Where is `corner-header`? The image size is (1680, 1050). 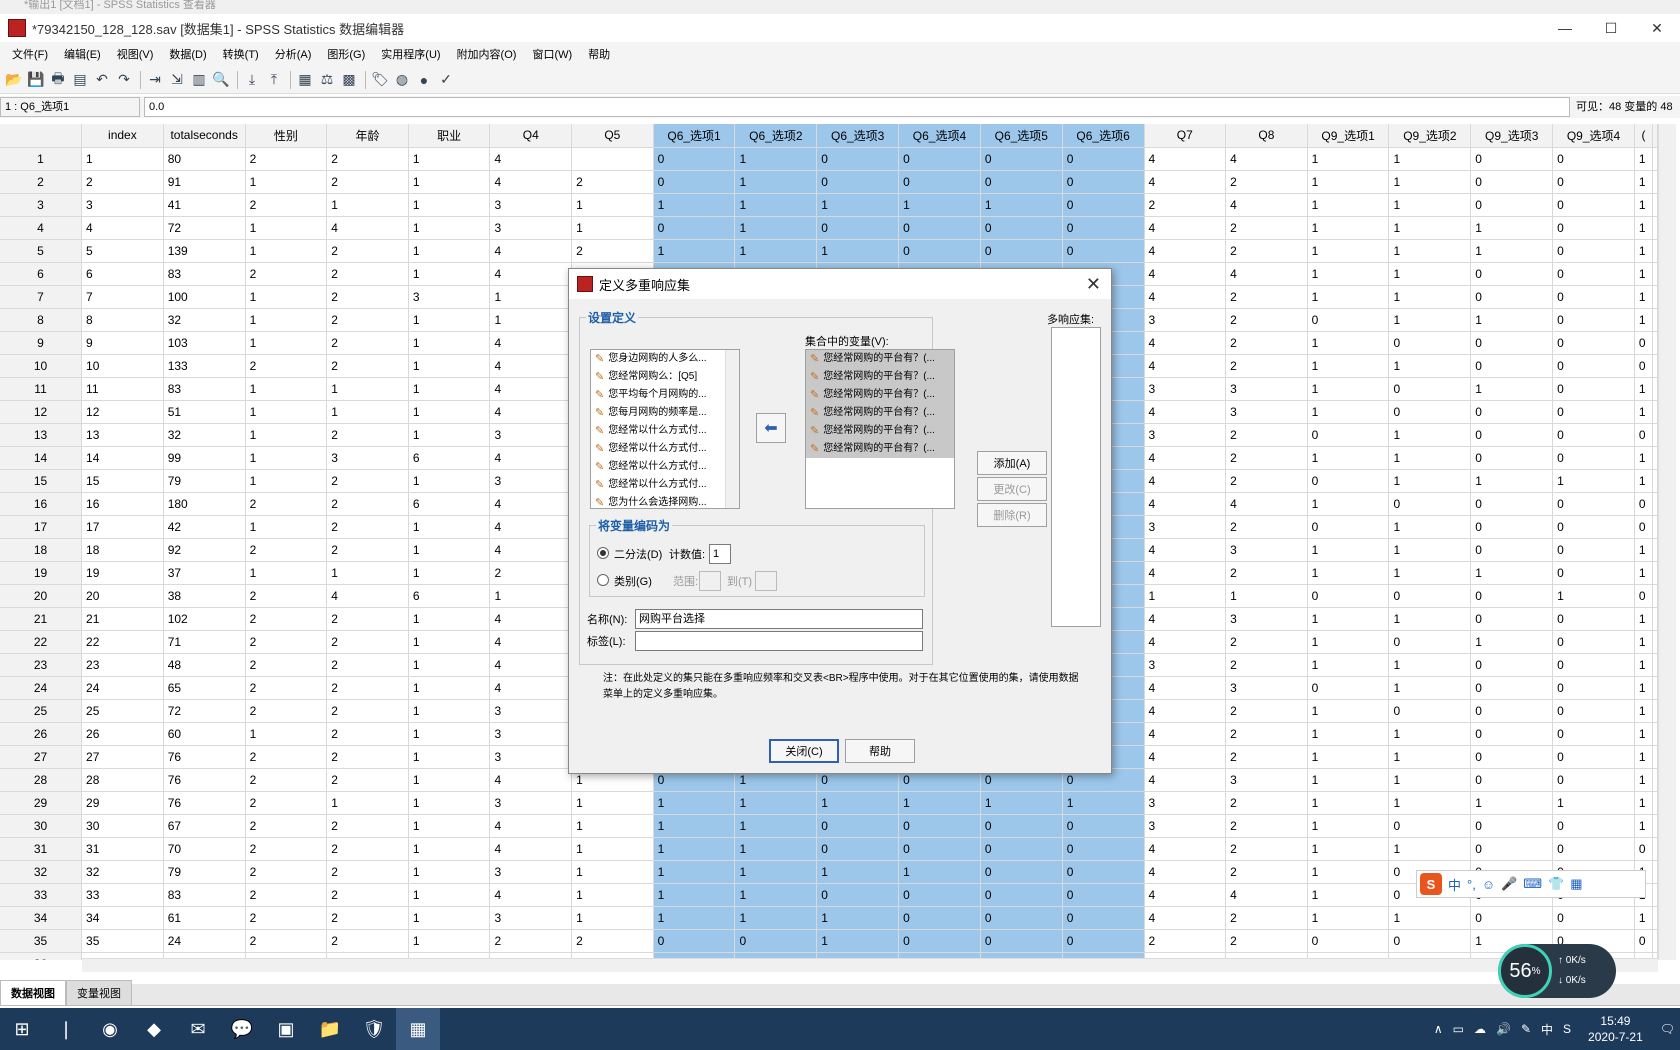 corner-header is located at coordinates (41, 136).